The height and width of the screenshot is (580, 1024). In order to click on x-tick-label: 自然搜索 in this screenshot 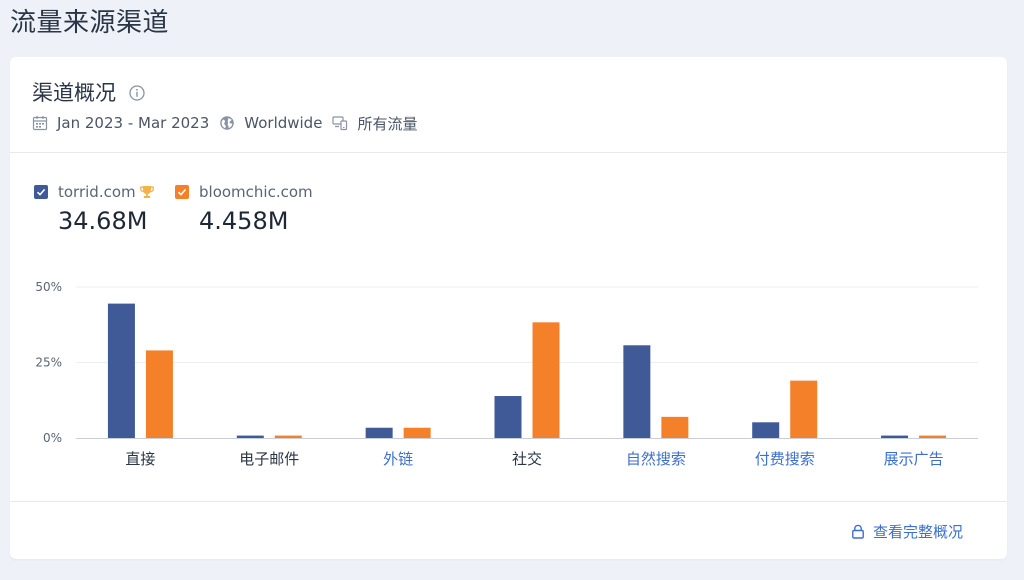, I will do `click(656, 459)`.